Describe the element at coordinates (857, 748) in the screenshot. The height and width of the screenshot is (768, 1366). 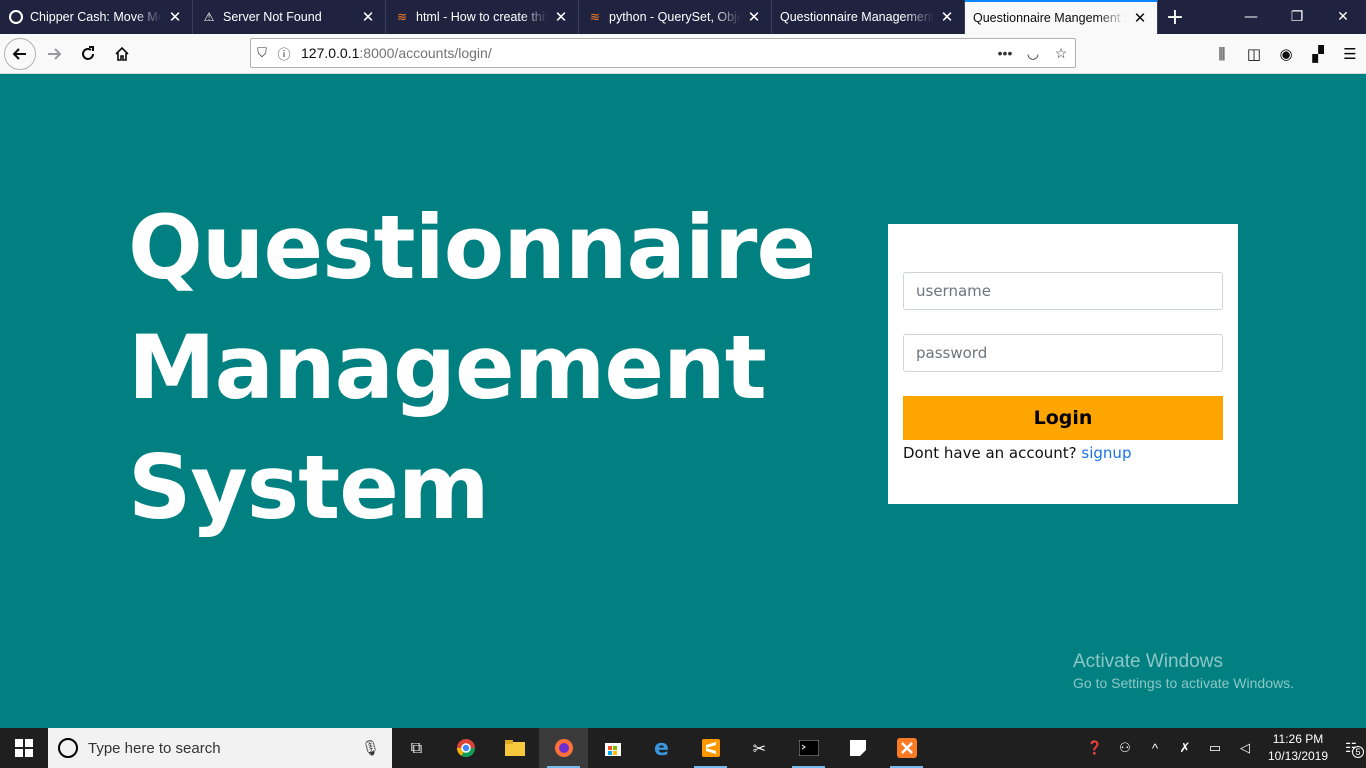
I see `sticky-notes-icon` at that location.